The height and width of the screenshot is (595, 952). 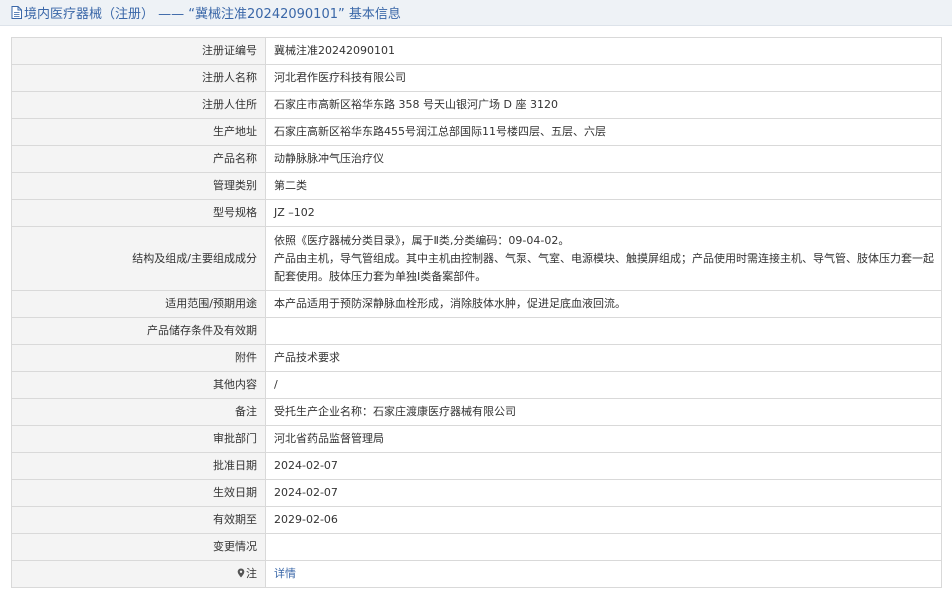 I want to click on row-label: 注册人住所, so click(x=138, y=105).